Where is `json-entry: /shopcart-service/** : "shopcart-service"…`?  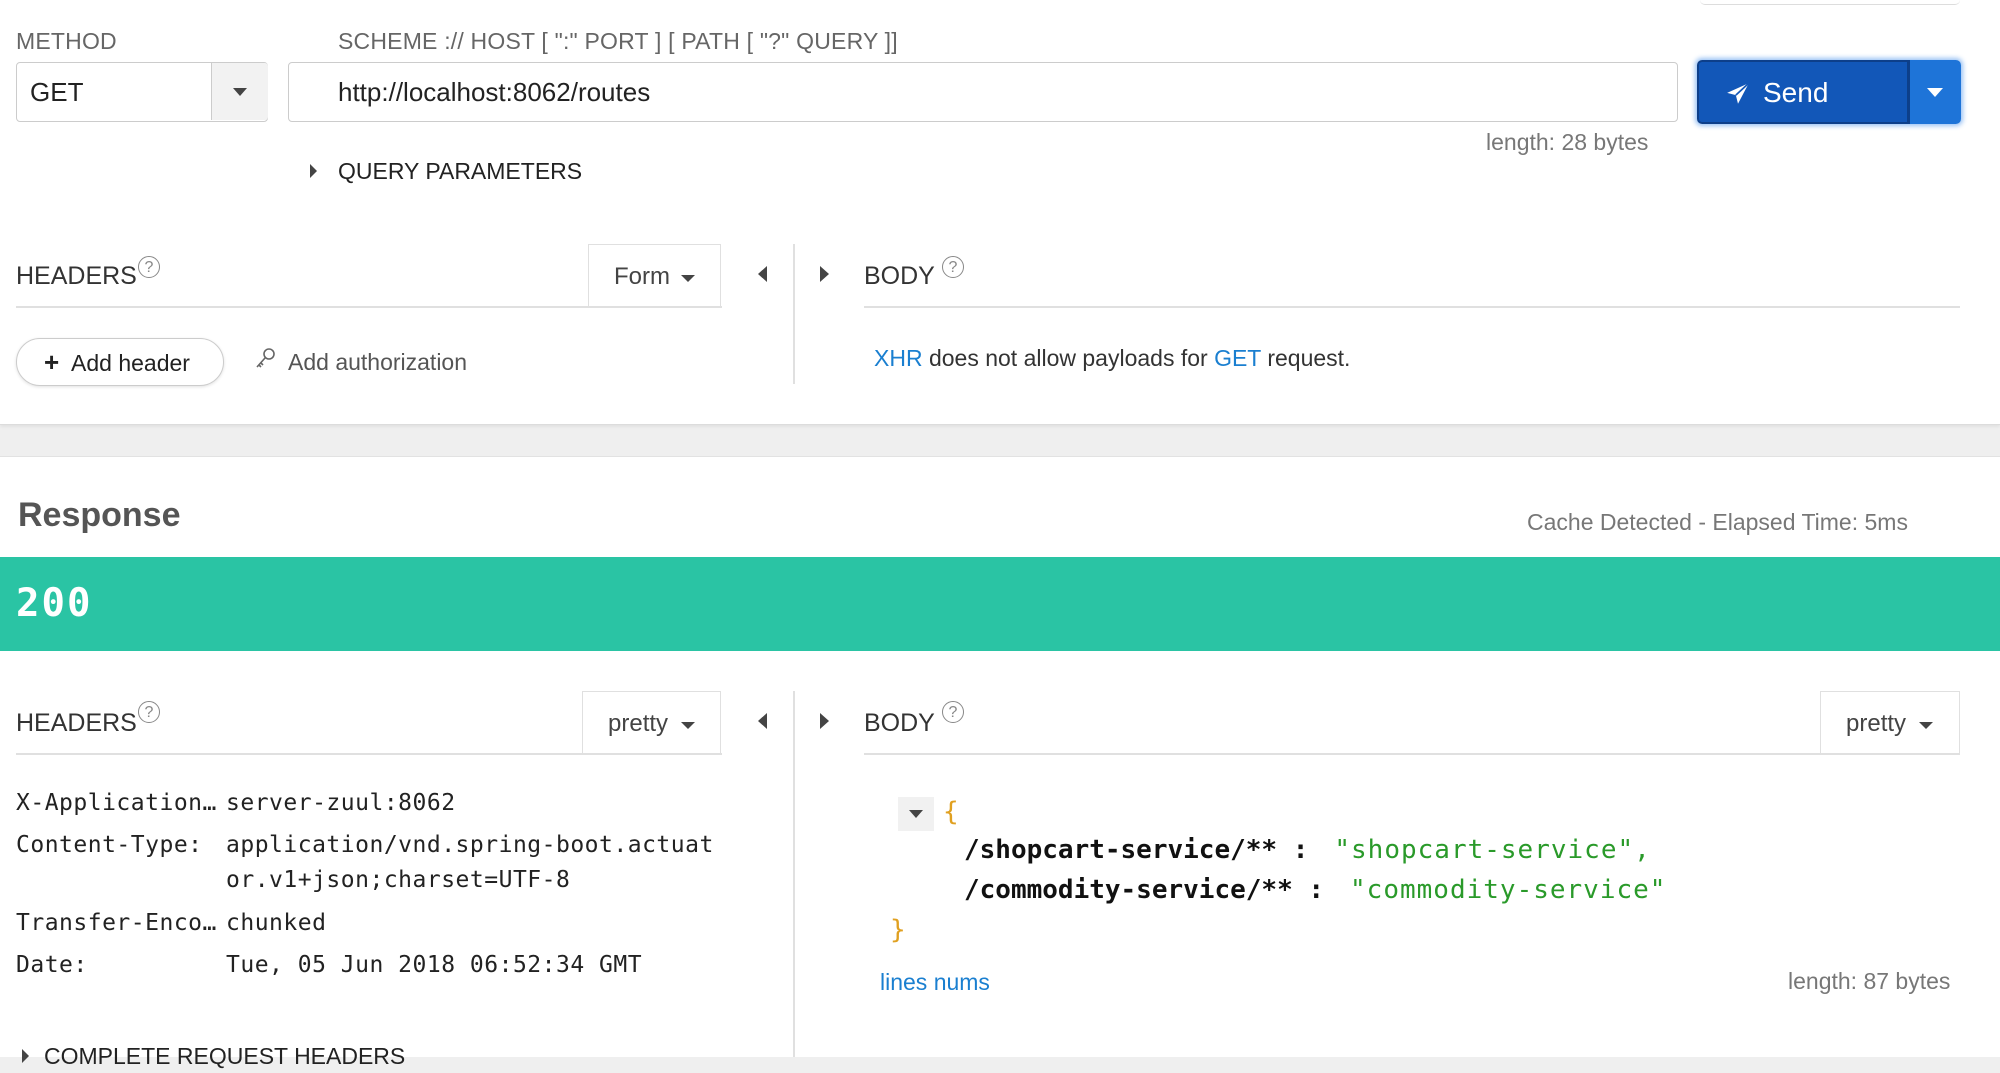
json-entry: /shopcart-service/** : "shopcart-service"… is located at coordinates (1464, 852).